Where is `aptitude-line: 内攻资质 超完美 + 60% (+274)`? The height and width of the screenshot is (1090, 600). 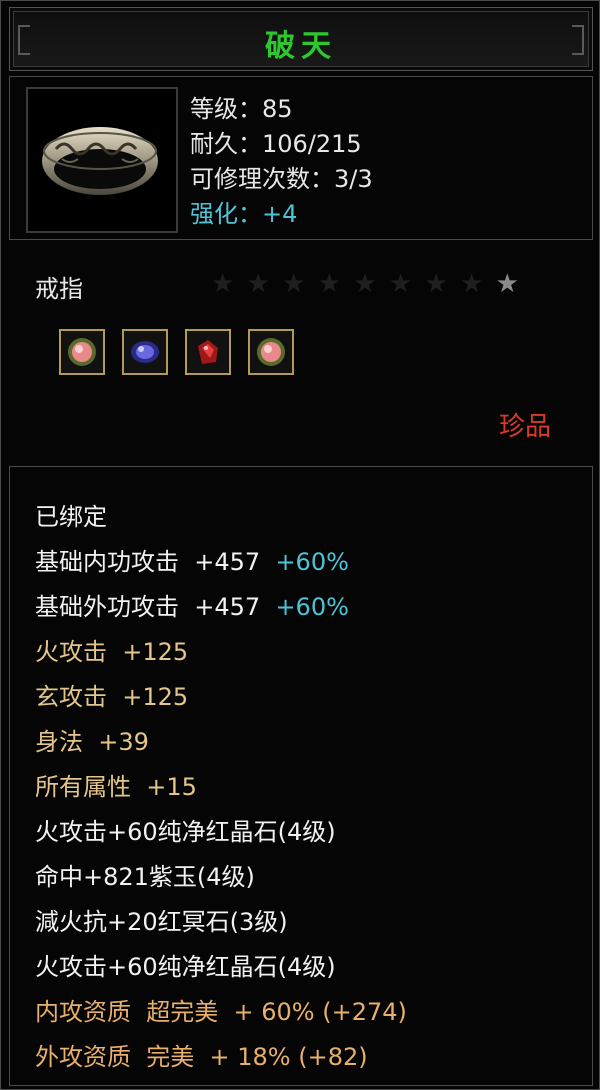
aptitude-line: 内攻资质 超完美 + 60% (+274) is located at coordinates (221, 1012).